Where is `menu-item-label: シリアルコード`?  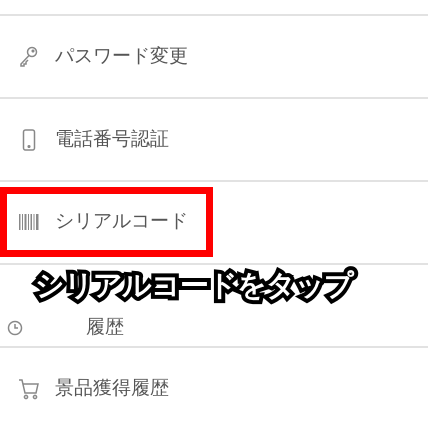 menu-item-label: シリアルコード is located at coordinates (121, 221).